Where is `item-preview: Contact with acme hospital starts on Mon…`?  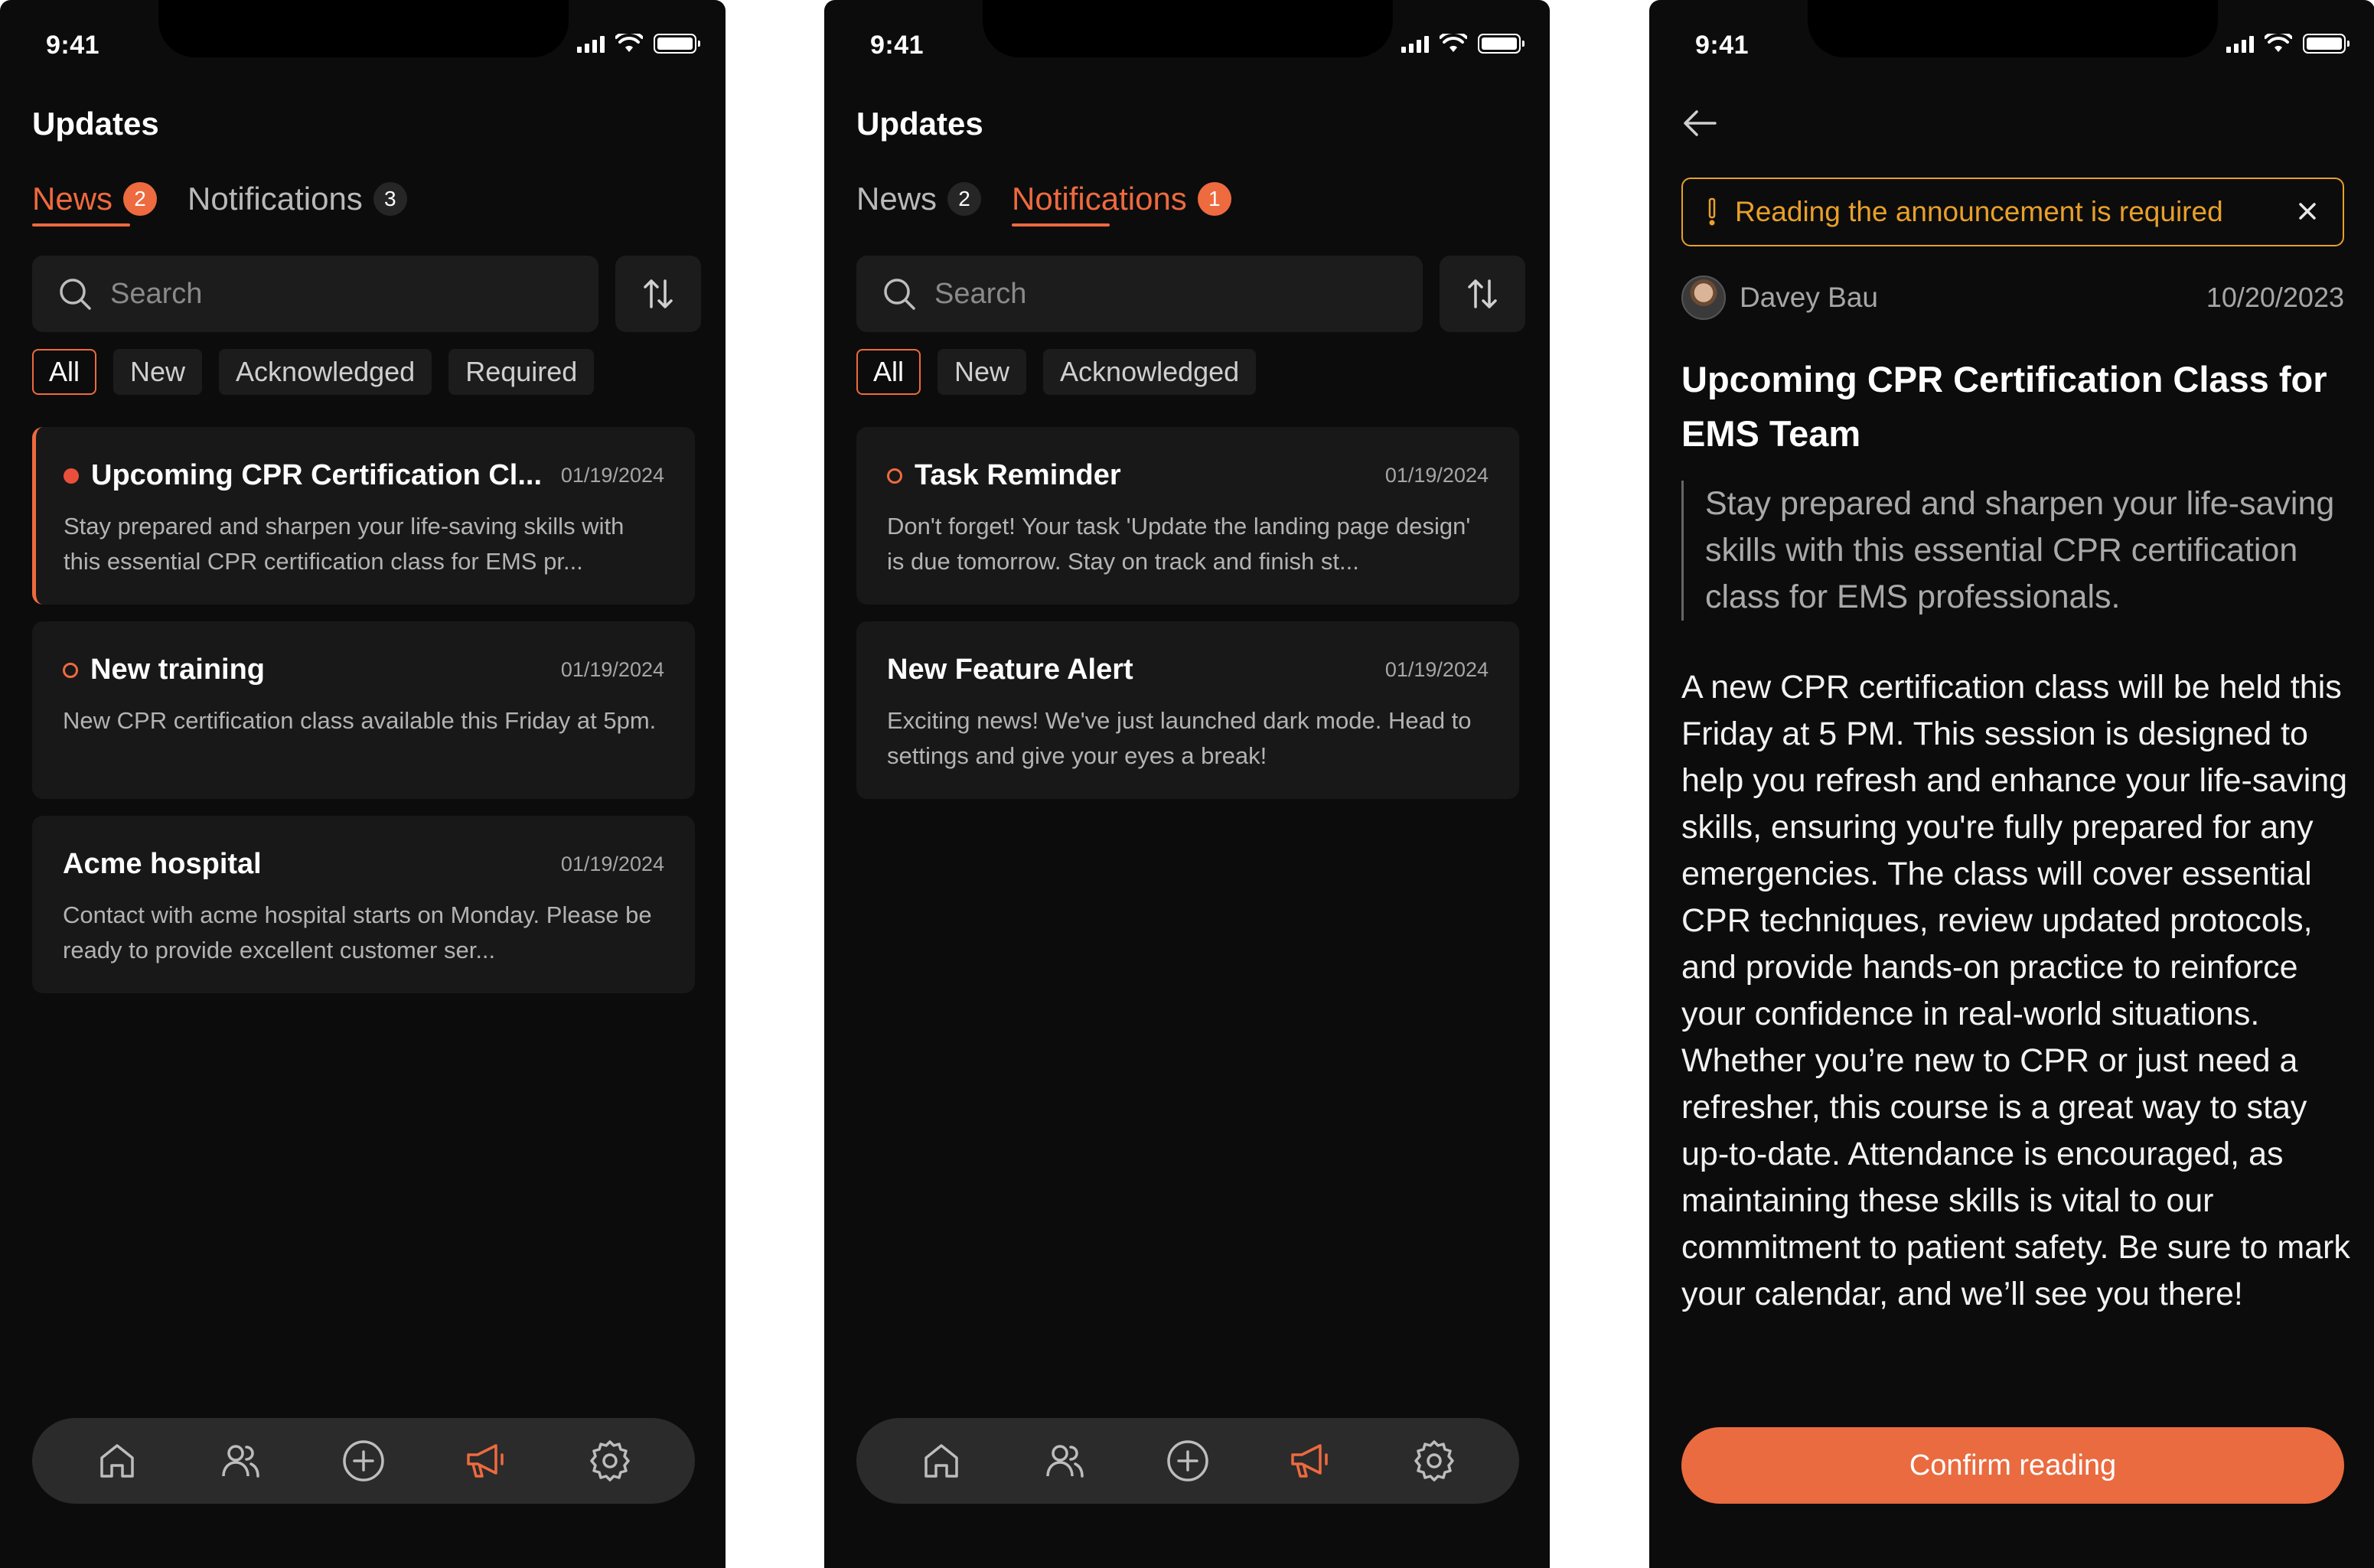 item-preview: Contact with acme hospital starts on Mon… is located at coordinates (358, 932).